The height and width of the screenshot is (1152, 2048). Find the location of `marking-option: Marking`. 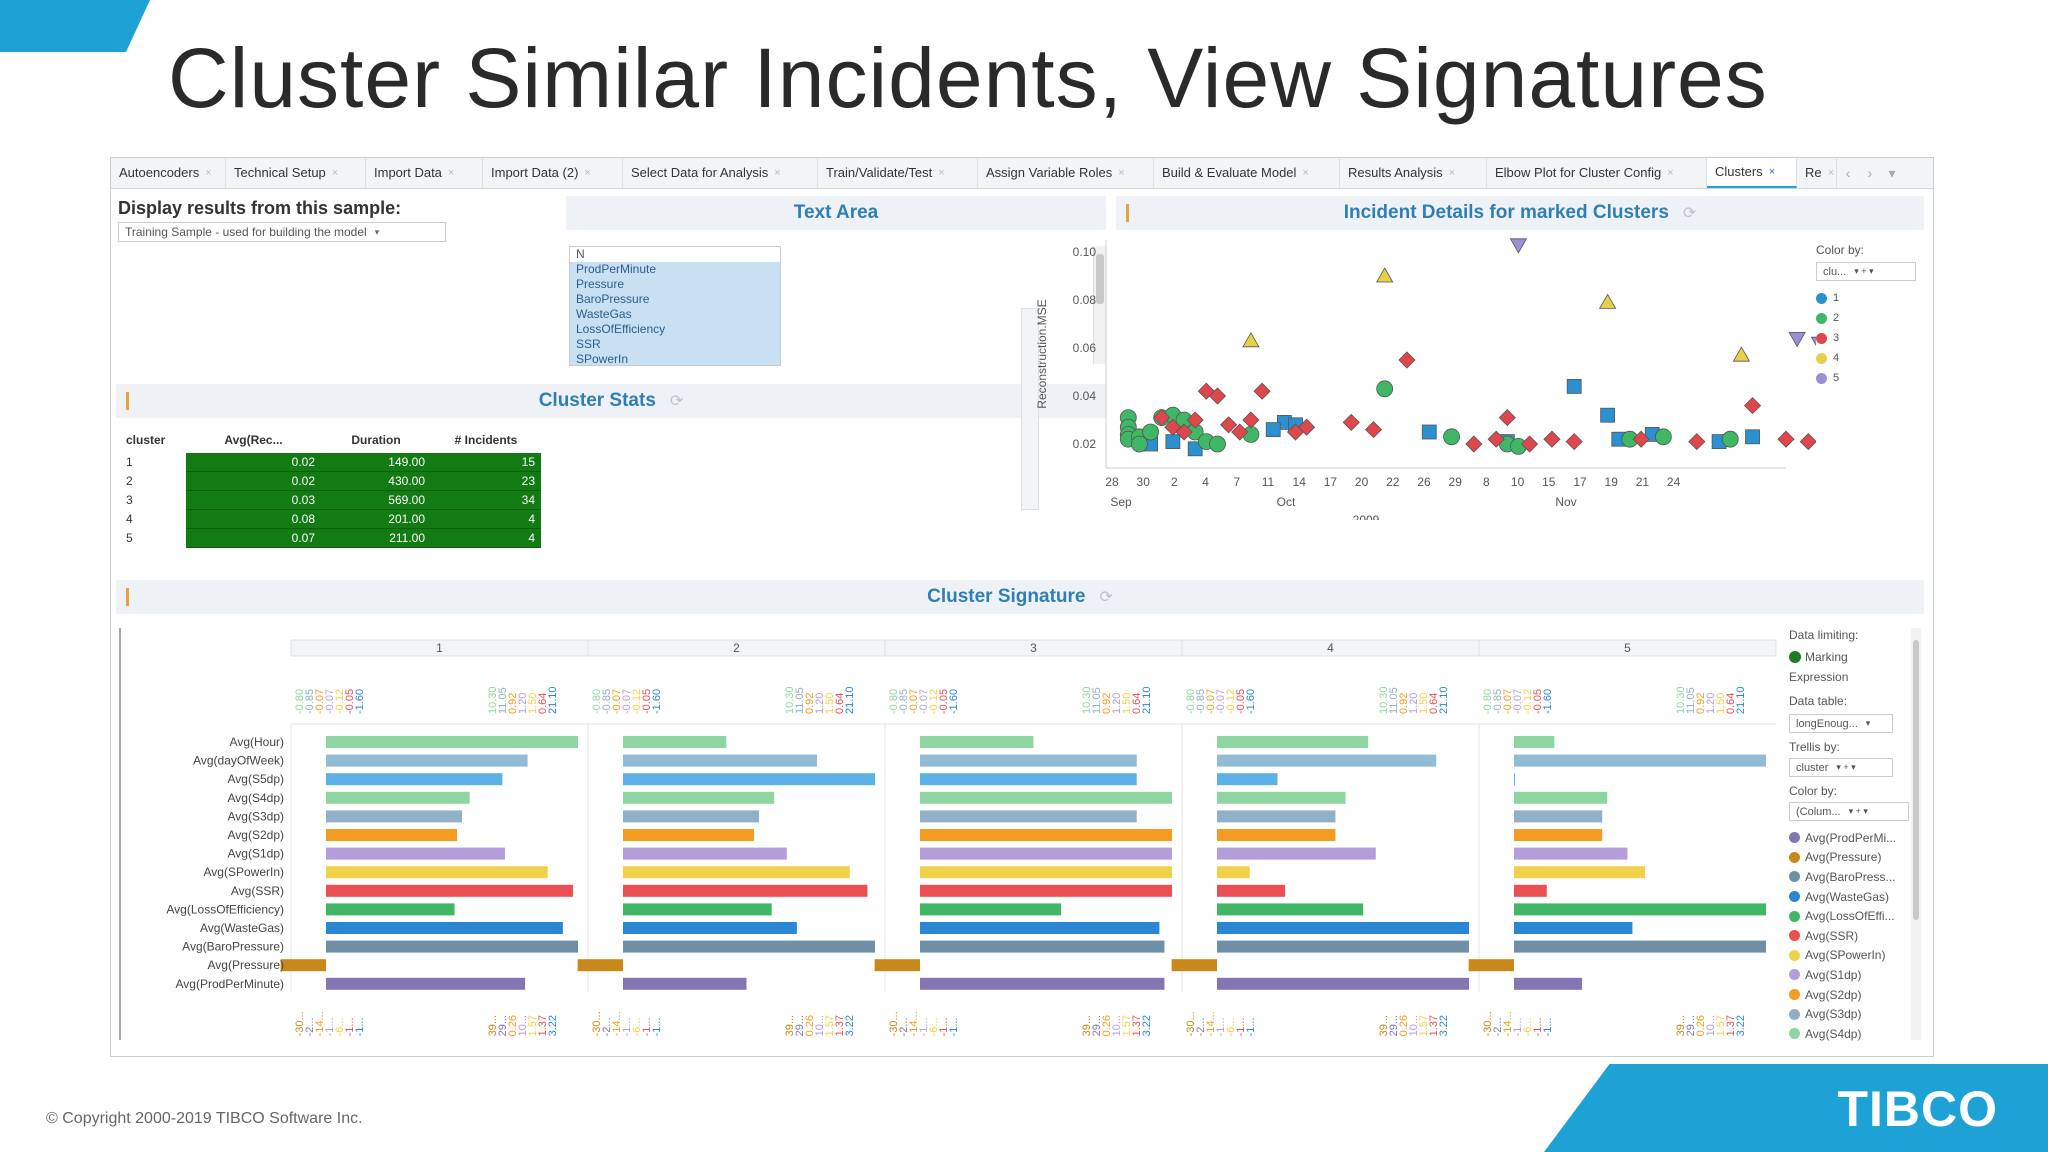

marking-option: Marking is located at coordinates (1818, 657).